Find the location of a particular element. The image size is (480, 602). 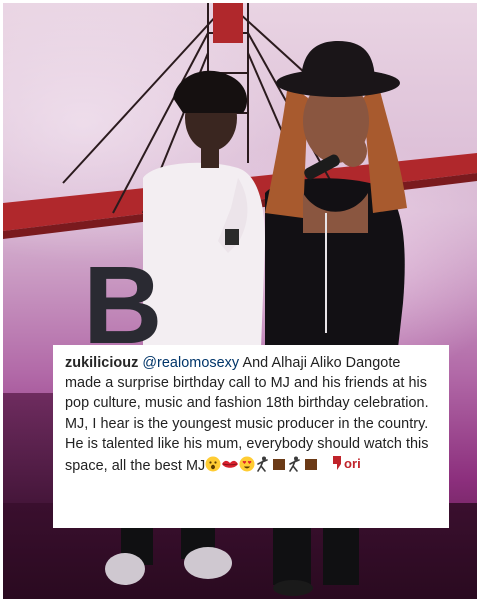

person-right-hair is located at coordinates (286, 150).